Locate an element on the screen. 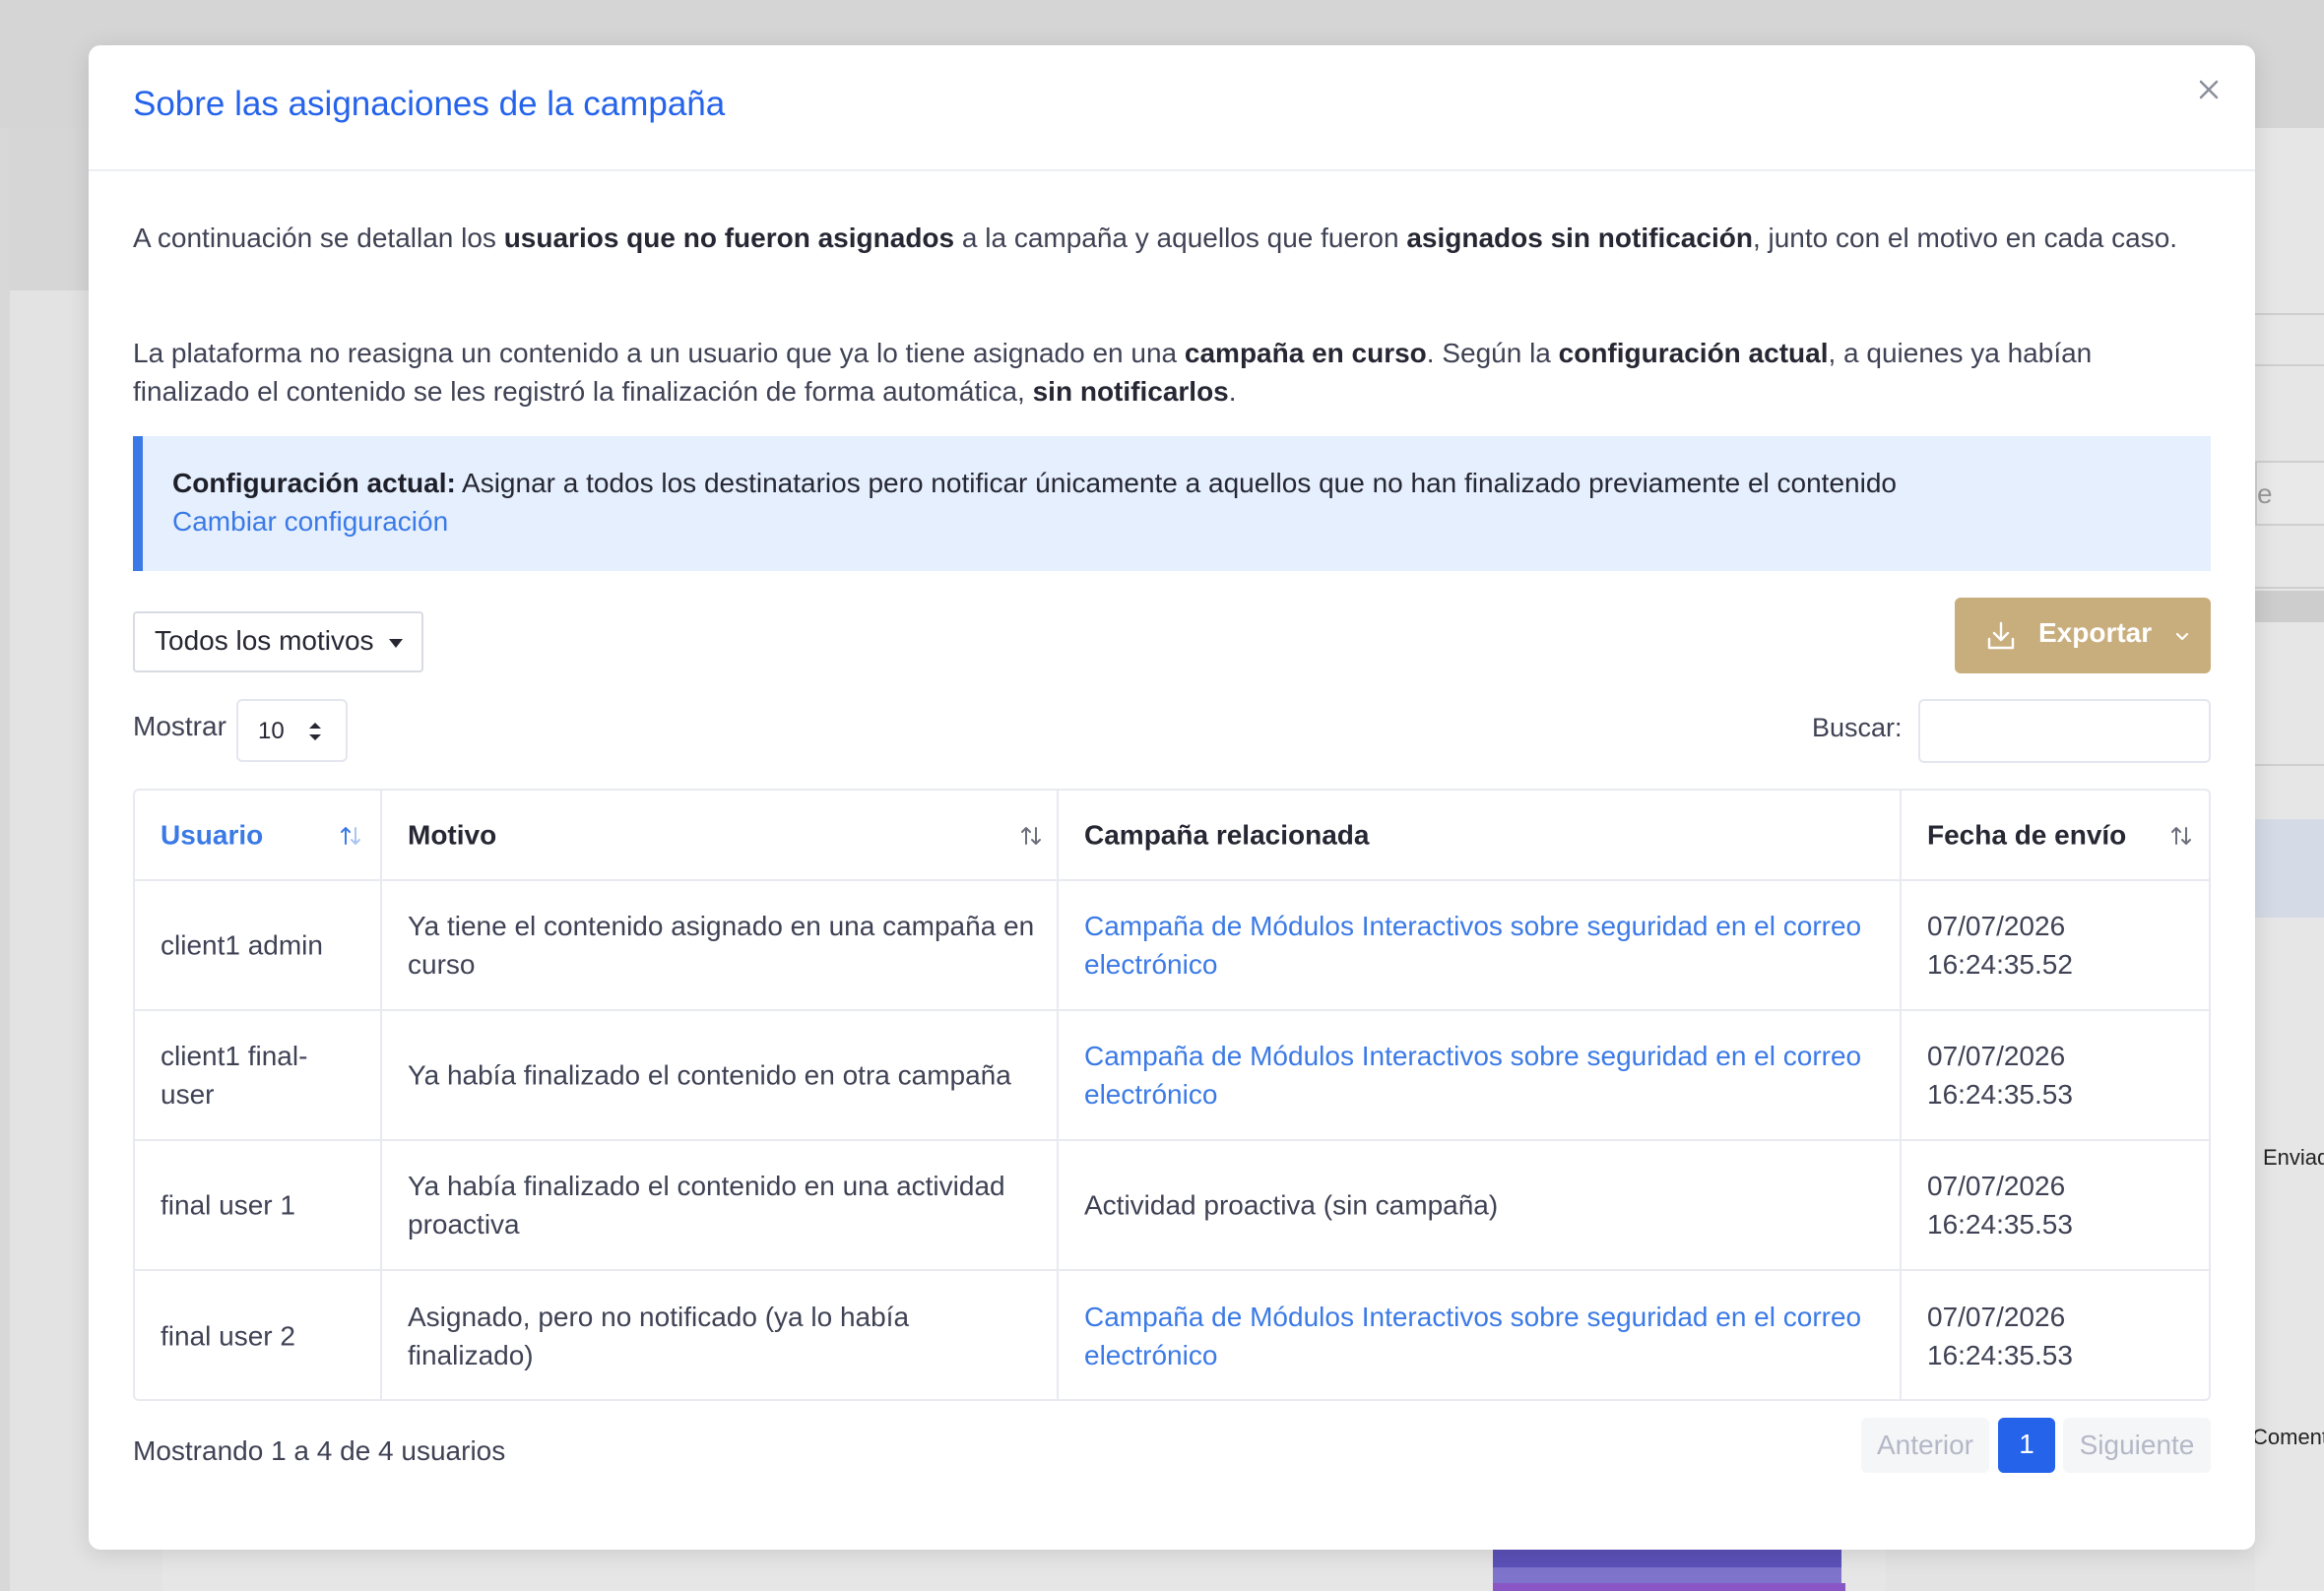 The height and width of the screenshot is (1591, 2324). background-label: Coment is located at coordinates (2288, 1437).